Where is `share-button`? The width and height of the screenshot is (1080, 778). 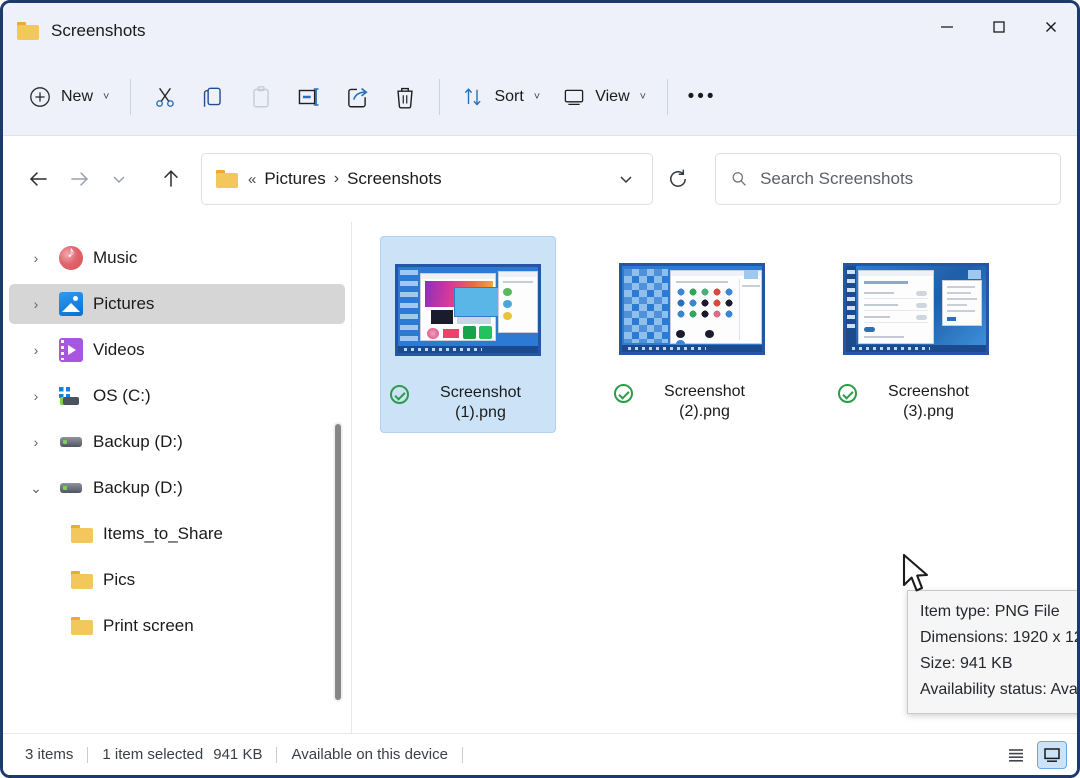 share-button is located at coordinates (357, 97).